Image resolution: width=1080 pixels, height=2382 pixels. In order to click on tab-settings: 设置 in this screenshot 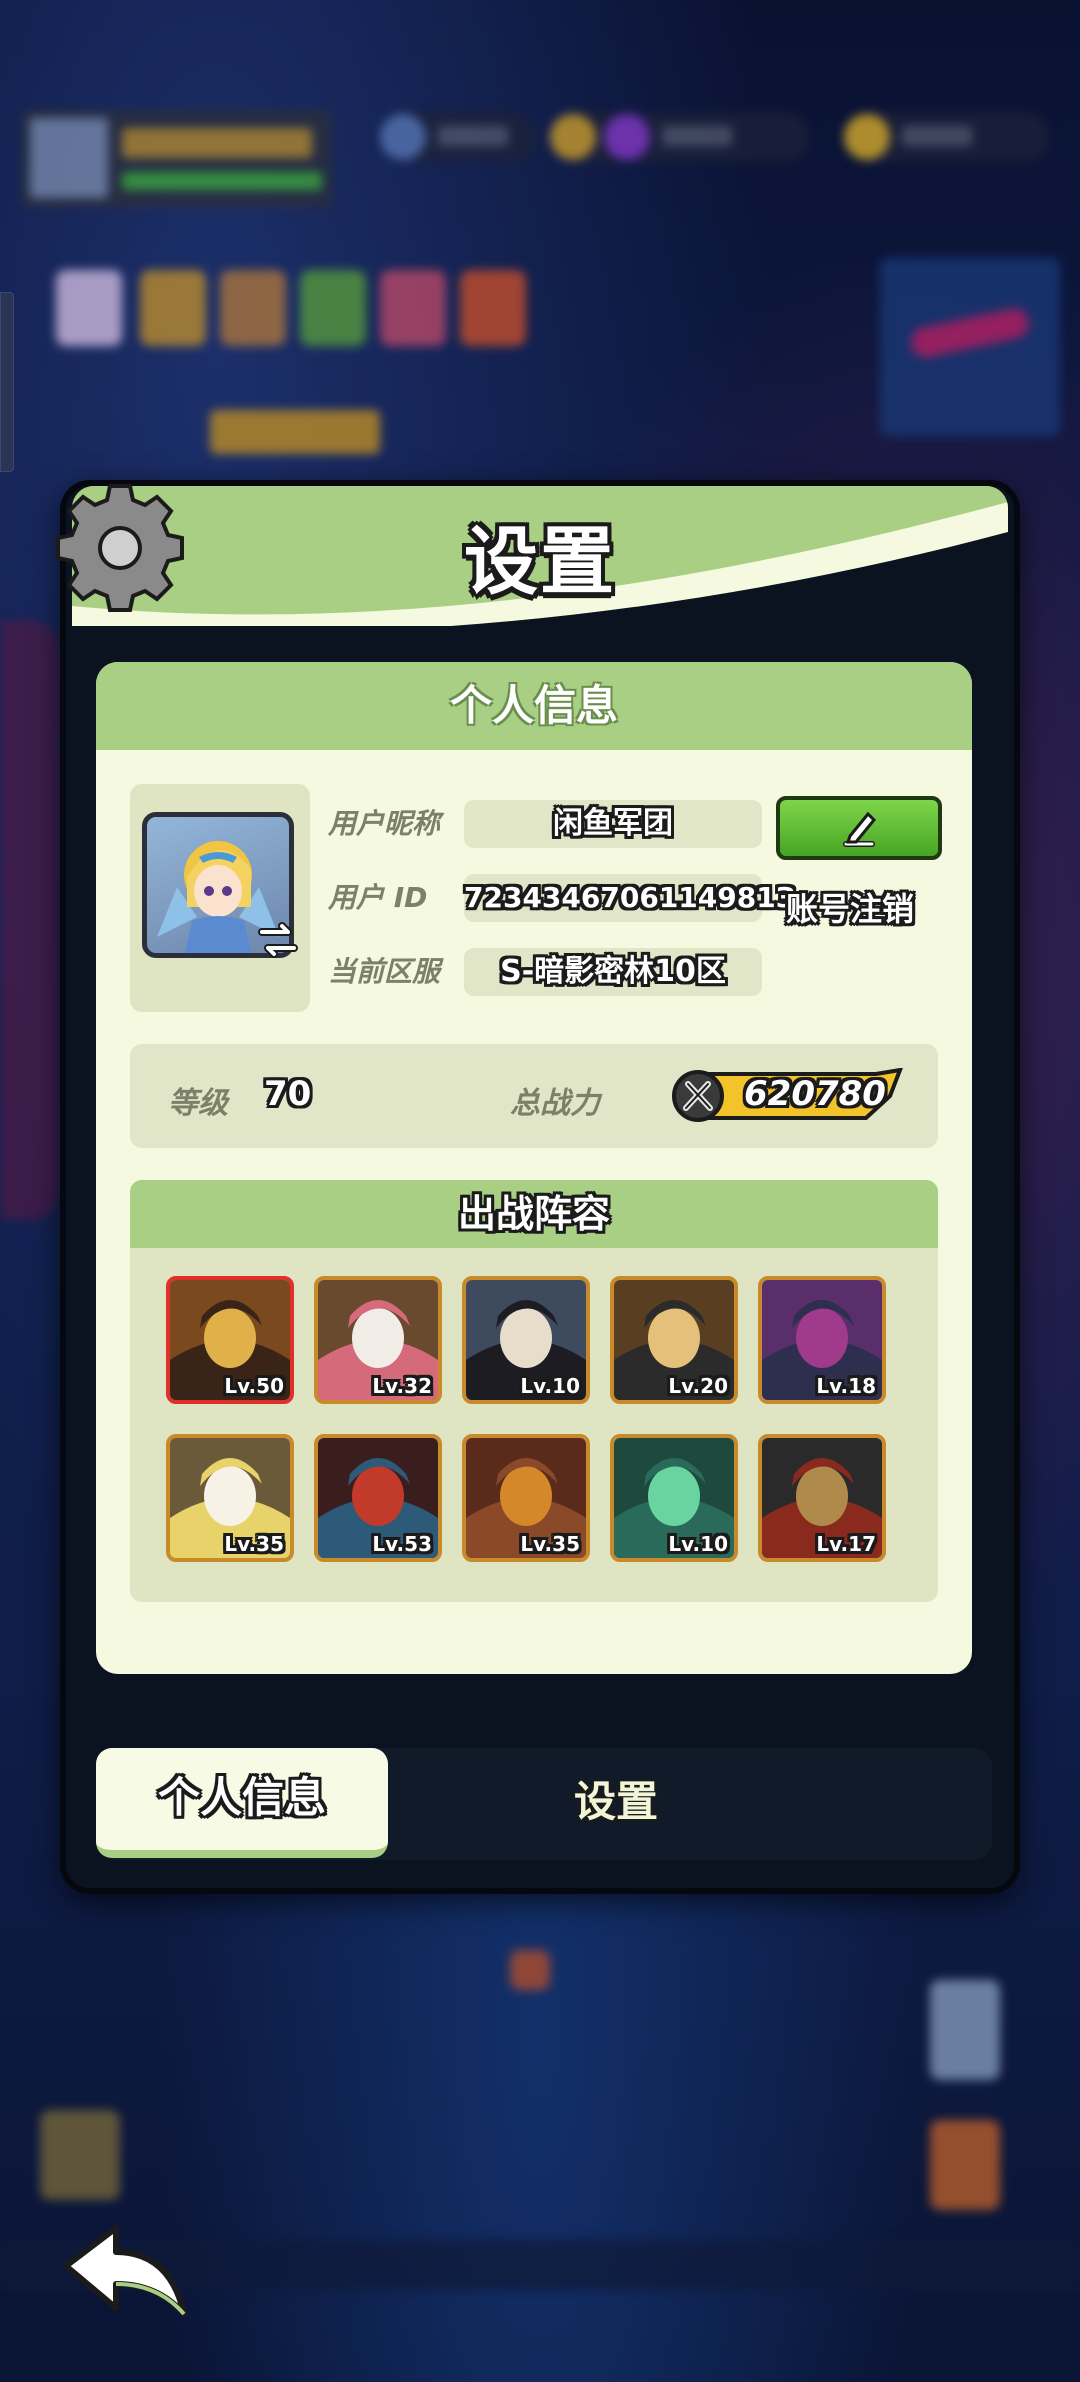, I will do `click(616, 1807)`.